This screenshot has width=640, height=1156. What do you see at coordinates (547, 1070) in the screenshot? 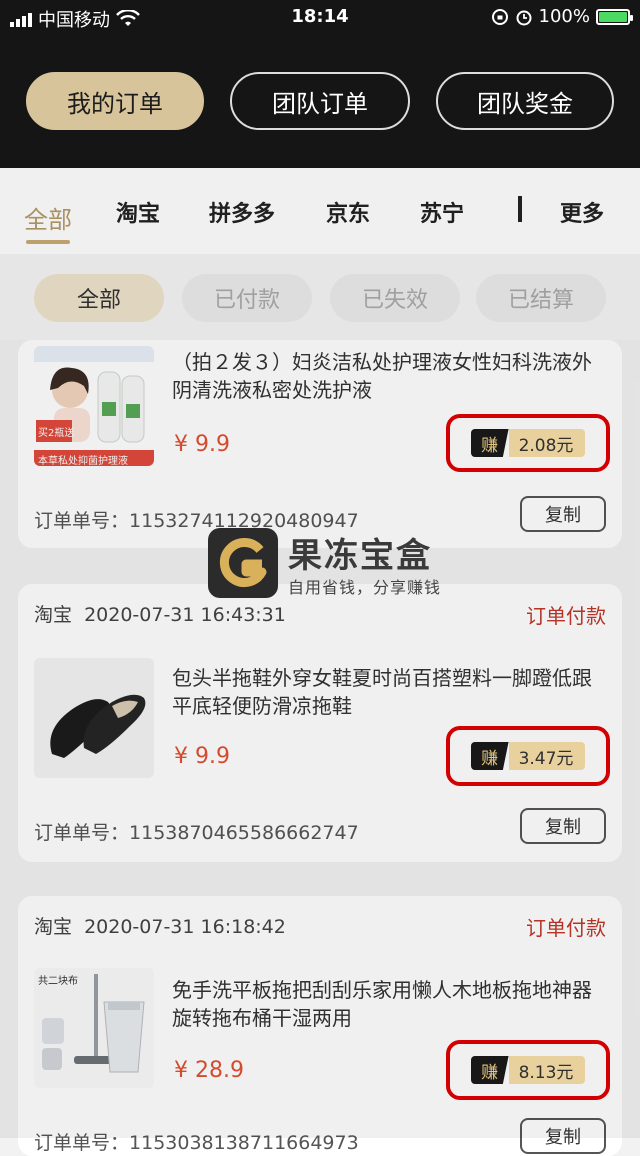
I see `earn-amount: 8.13元` at bounding box center [547, 1070].